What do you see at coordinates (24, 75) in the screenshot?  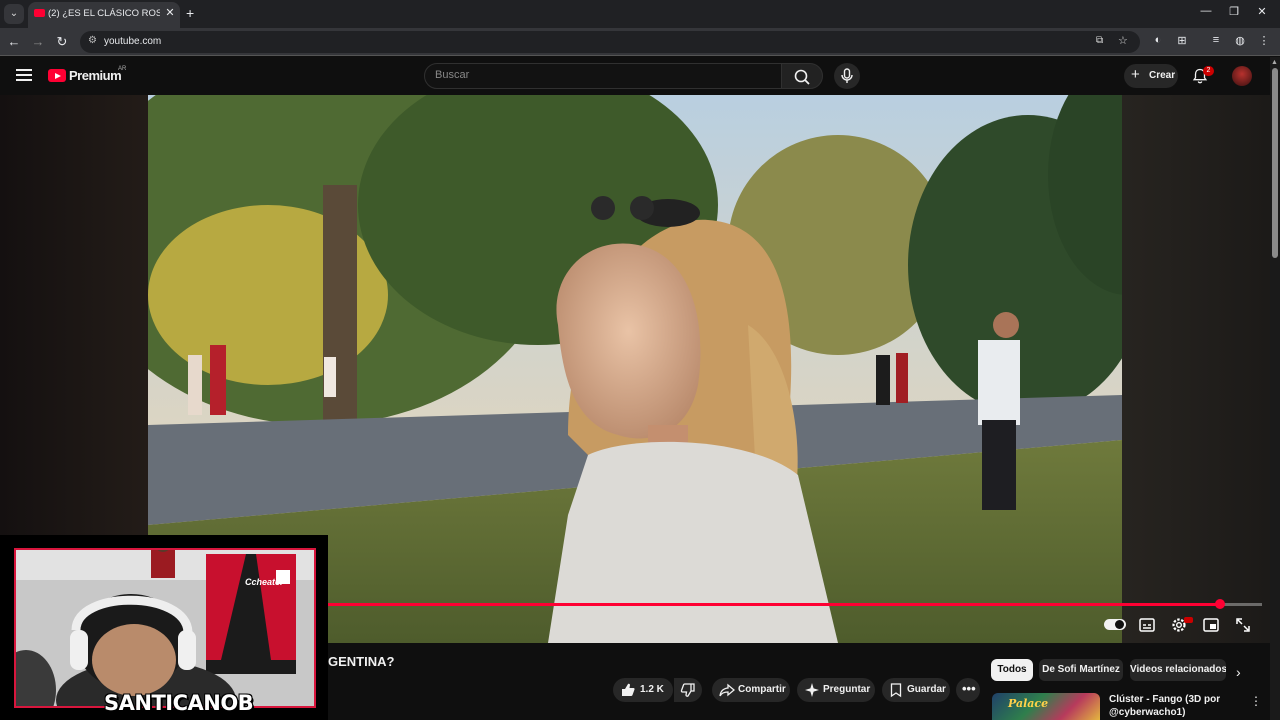 I see `menu-icon` at bounding box center [24, 75].